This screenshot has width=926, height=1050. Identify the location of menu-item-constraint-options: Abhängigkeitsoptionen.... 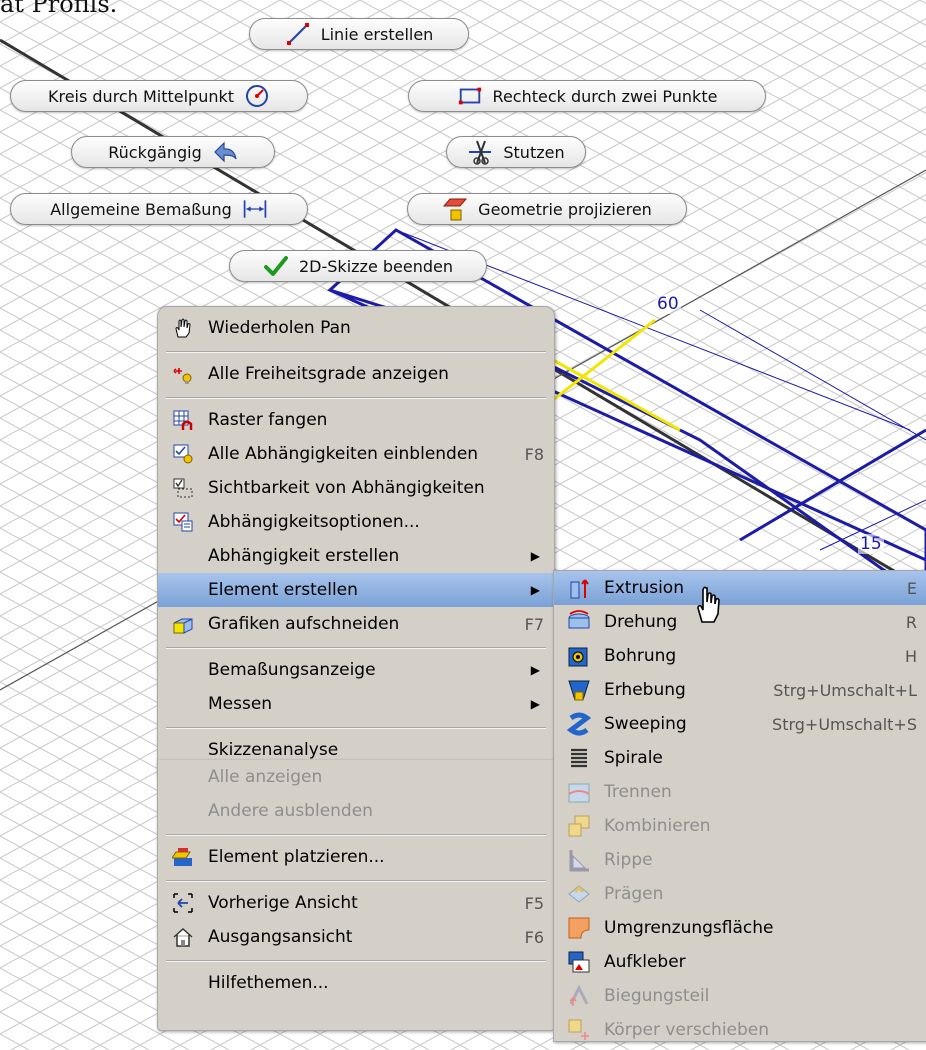
(356, 522).